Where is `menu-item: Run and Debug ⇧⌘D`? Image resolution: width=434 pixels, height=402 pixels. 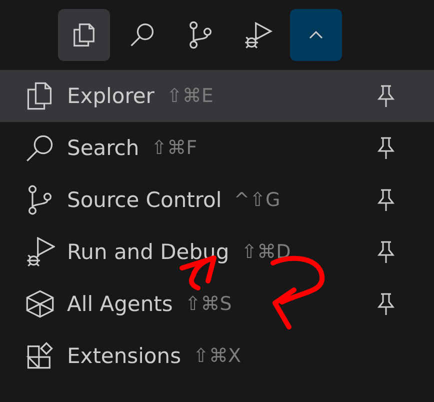 menu-item: Run and Debug ⇧⌘D is located at coordinates (217, 252).